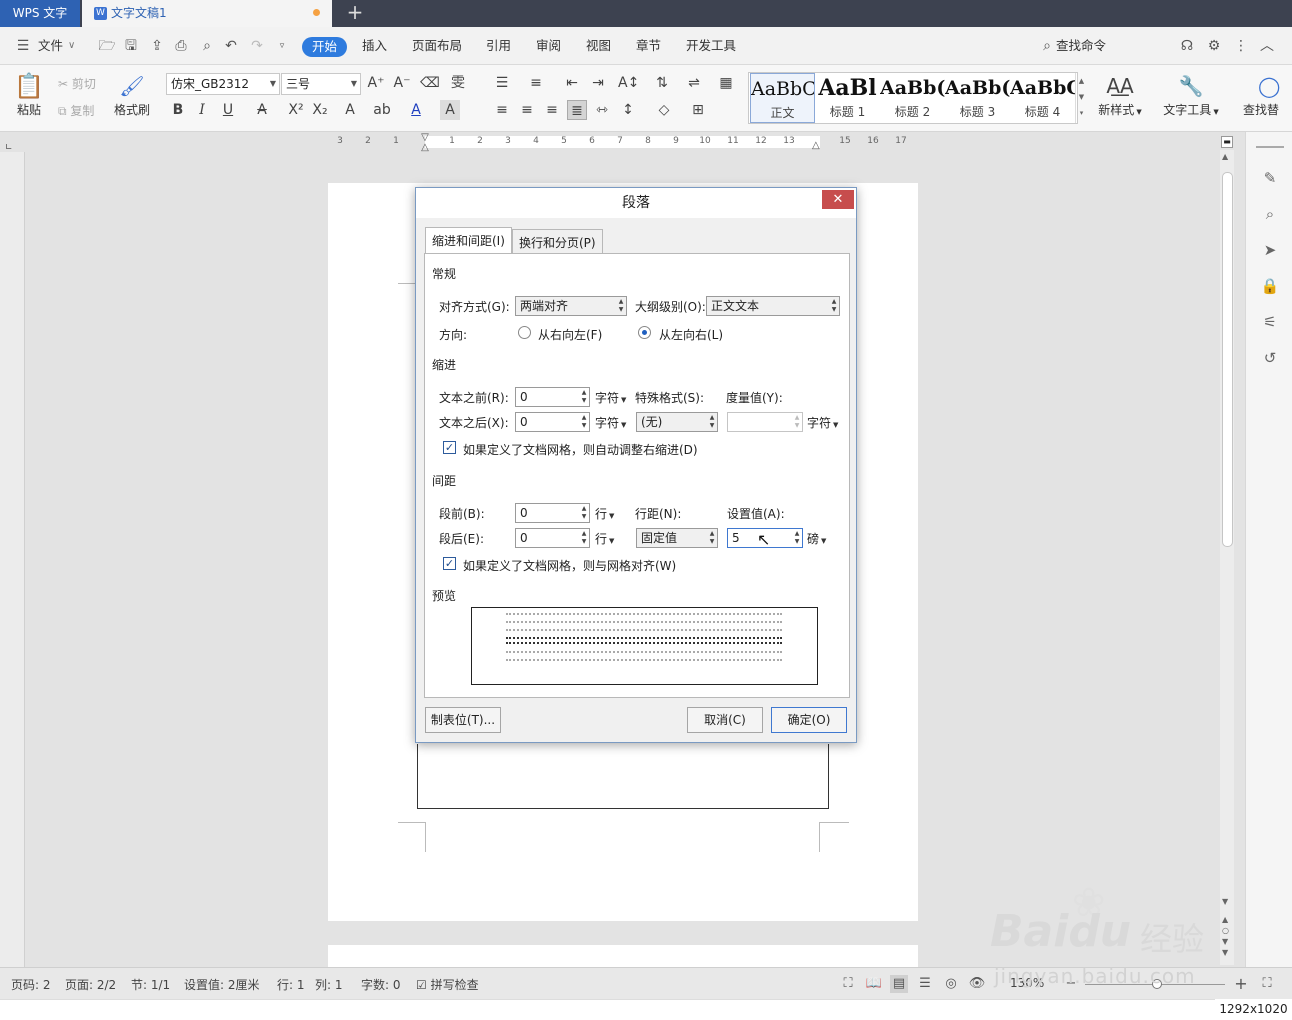  What do you see at coordinates (711, 46) in the screenshot?
I see `menu-tab-developer: 开发工具` at bounding box center [711, 46].